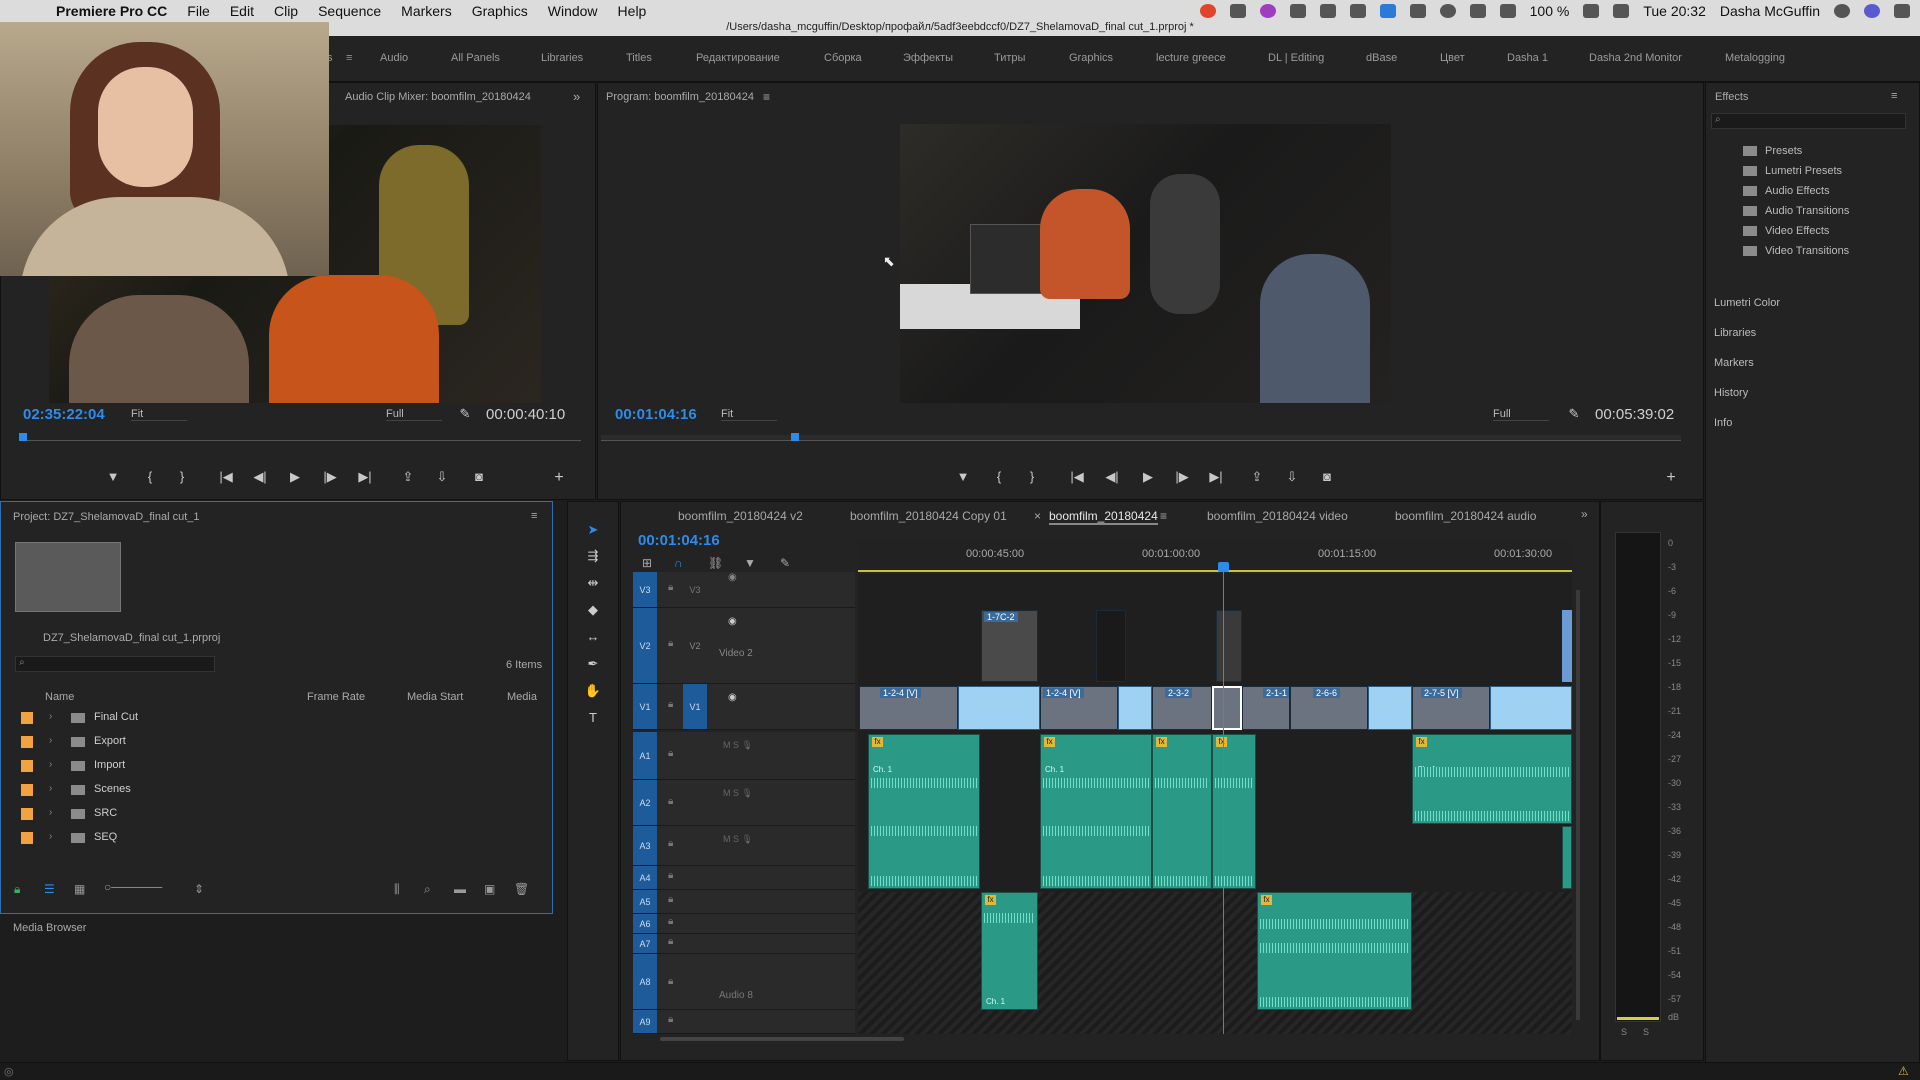  I want to click on column-media-start: Media Start, so click(435, 697).